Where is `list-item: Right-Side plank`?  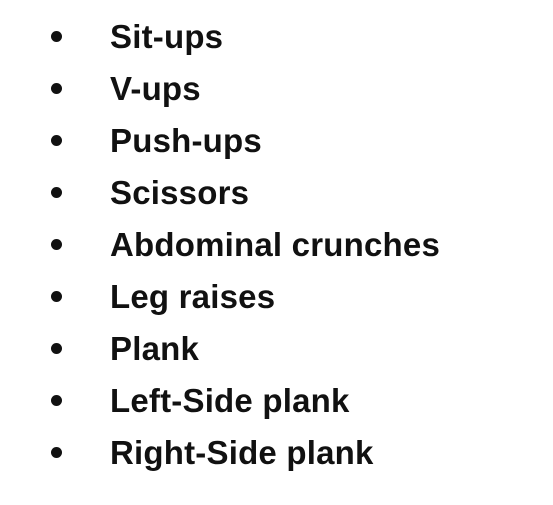 list-item: Right-Side plank is located at coordinates (276, 453).